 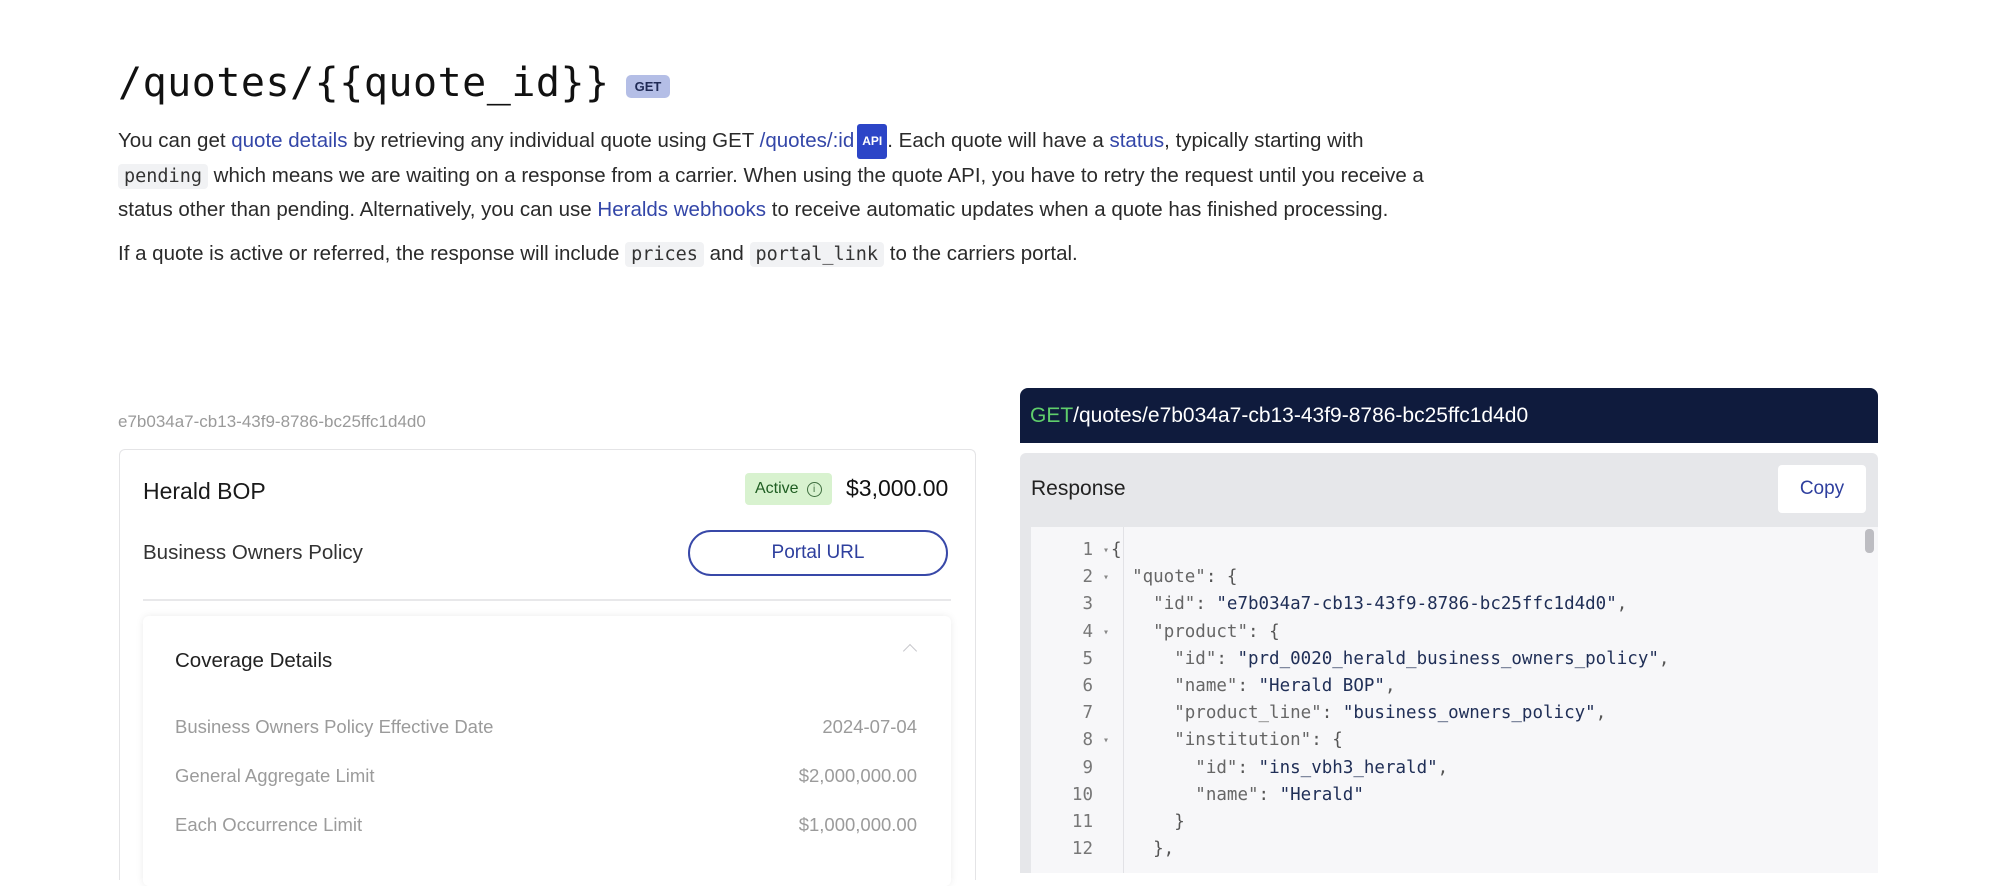 I want to click on line-number: 5, so click(x=1062, y=659).